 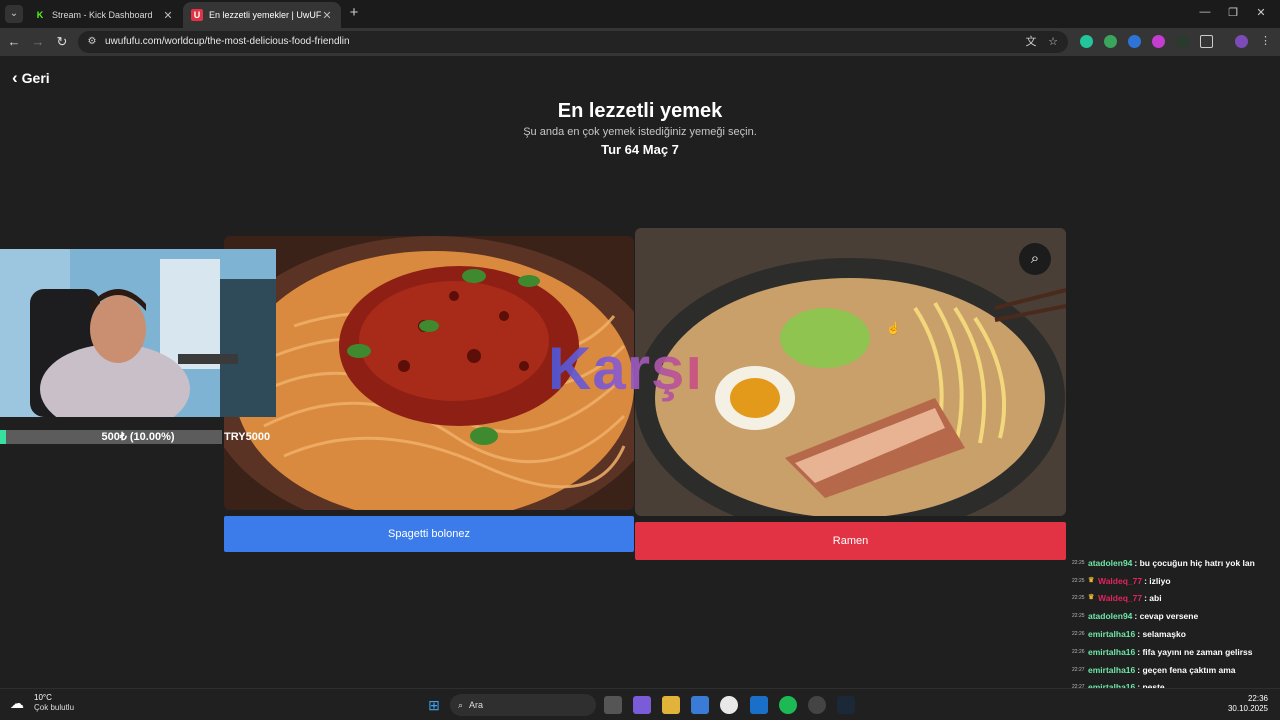 I want to click on outlook-icon, so click(x=759, y=705).